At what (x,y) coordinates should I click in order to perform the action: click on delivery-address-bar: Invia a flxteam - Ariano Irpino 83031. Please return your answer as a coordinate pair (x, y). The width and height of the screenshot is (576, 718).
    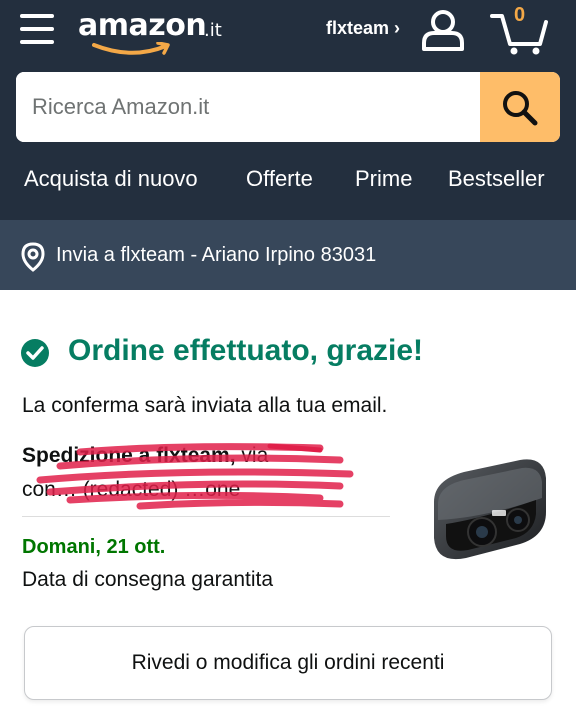
    Looking at the image, I should click on (288, 255).